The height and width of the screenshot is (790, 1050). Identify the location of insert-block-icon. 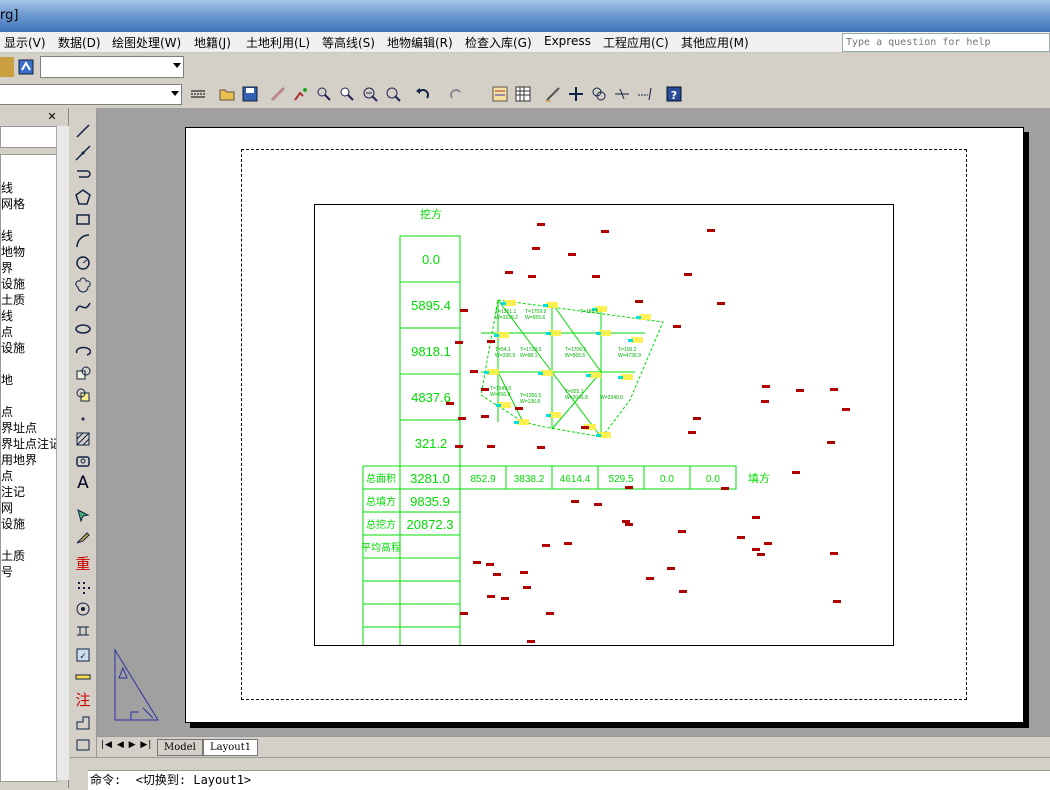
(83, 373).